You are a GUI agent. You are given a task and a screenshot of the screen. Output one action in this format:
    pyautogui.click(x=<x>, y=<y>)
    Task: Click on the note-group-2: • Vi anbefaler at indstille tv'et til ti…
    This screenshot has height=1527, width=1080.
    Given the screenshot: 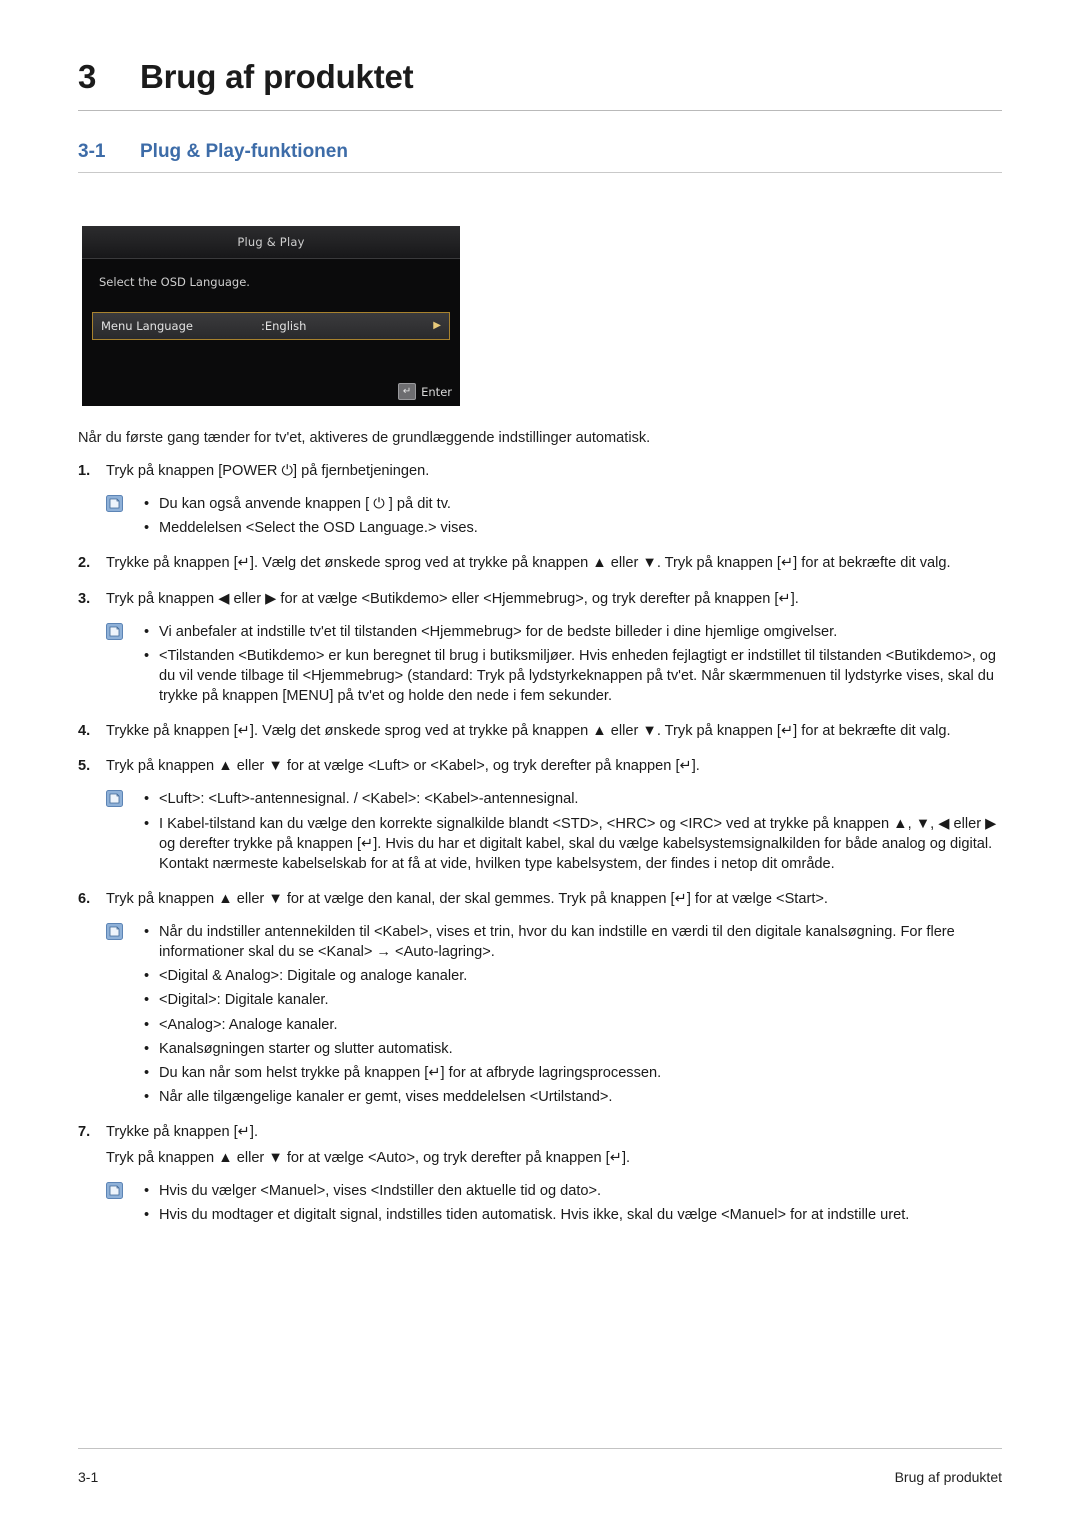 What is the action you would take?
    pyautogui.click(x=554, y=664)
    